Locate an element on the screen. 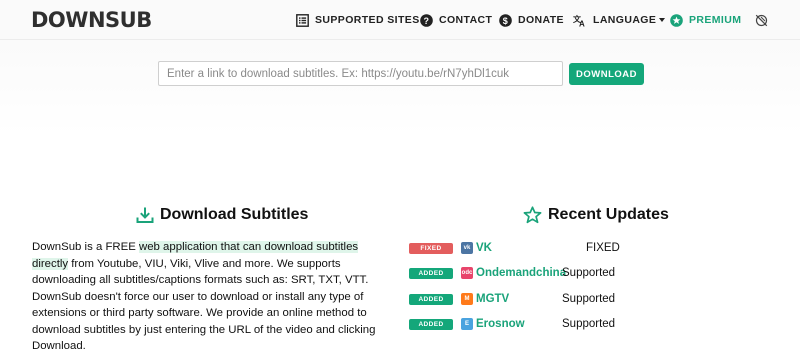  logo-text: DOWNSUB is located at coordinates (91, 20).